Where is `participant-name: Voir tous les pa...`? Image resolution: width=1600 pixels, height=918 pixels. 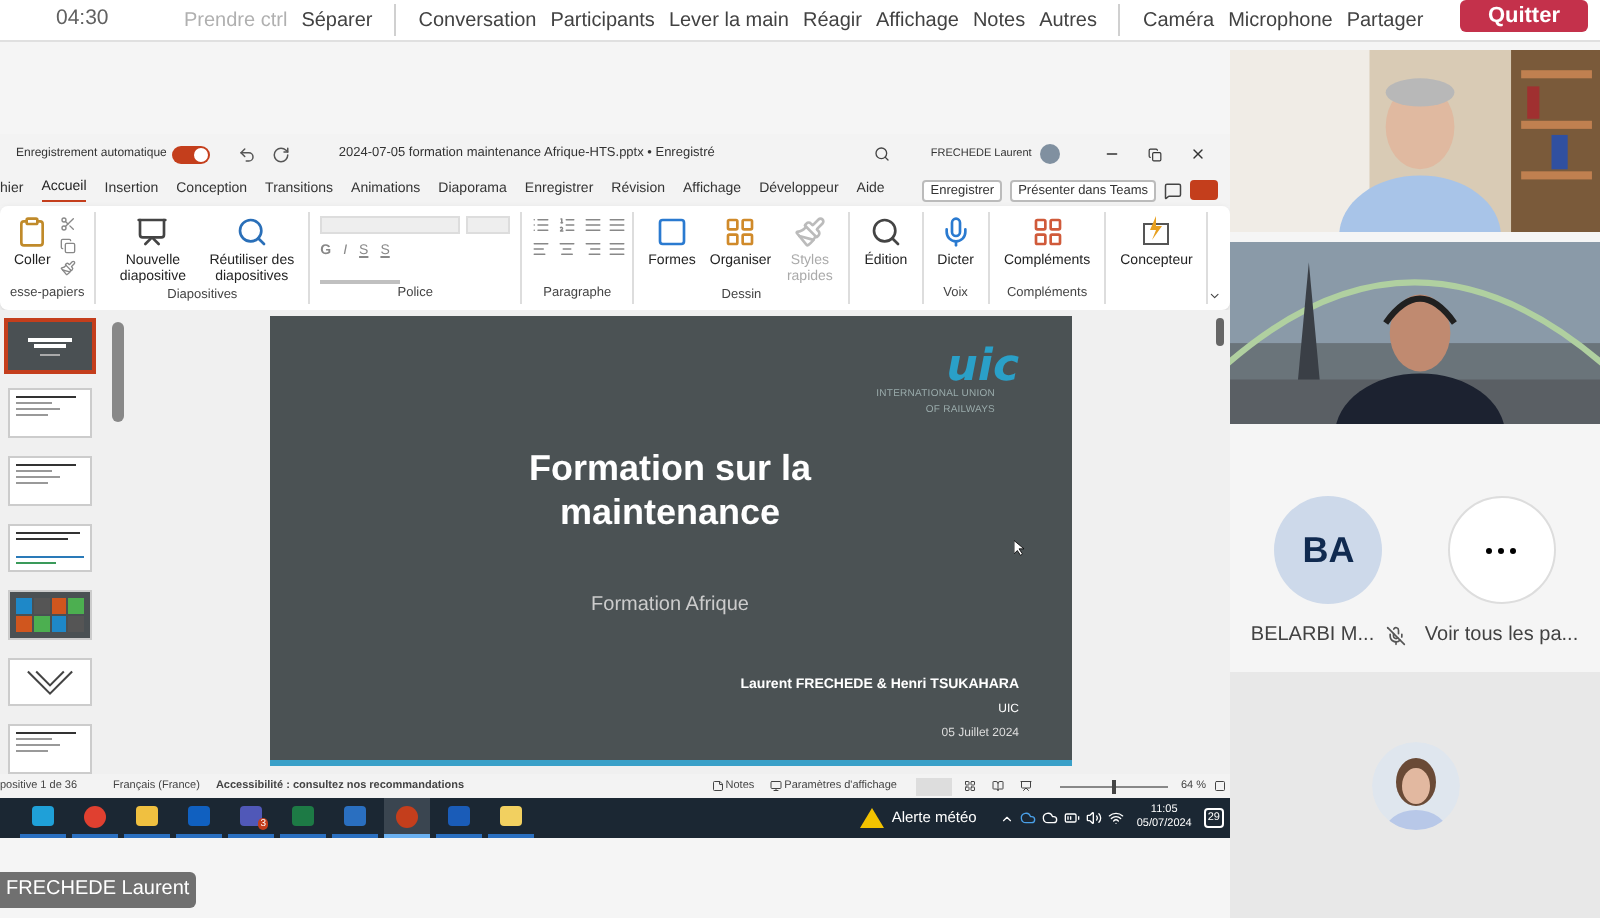
participant-name: Voir tous les pa... is located at coordinates (1501, 636).